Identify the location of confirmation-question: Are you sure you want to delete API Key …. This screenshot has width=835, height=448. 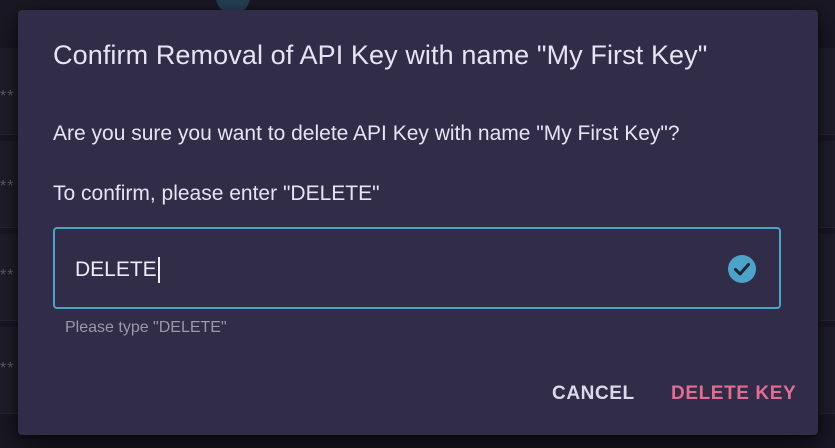
(366, 133).